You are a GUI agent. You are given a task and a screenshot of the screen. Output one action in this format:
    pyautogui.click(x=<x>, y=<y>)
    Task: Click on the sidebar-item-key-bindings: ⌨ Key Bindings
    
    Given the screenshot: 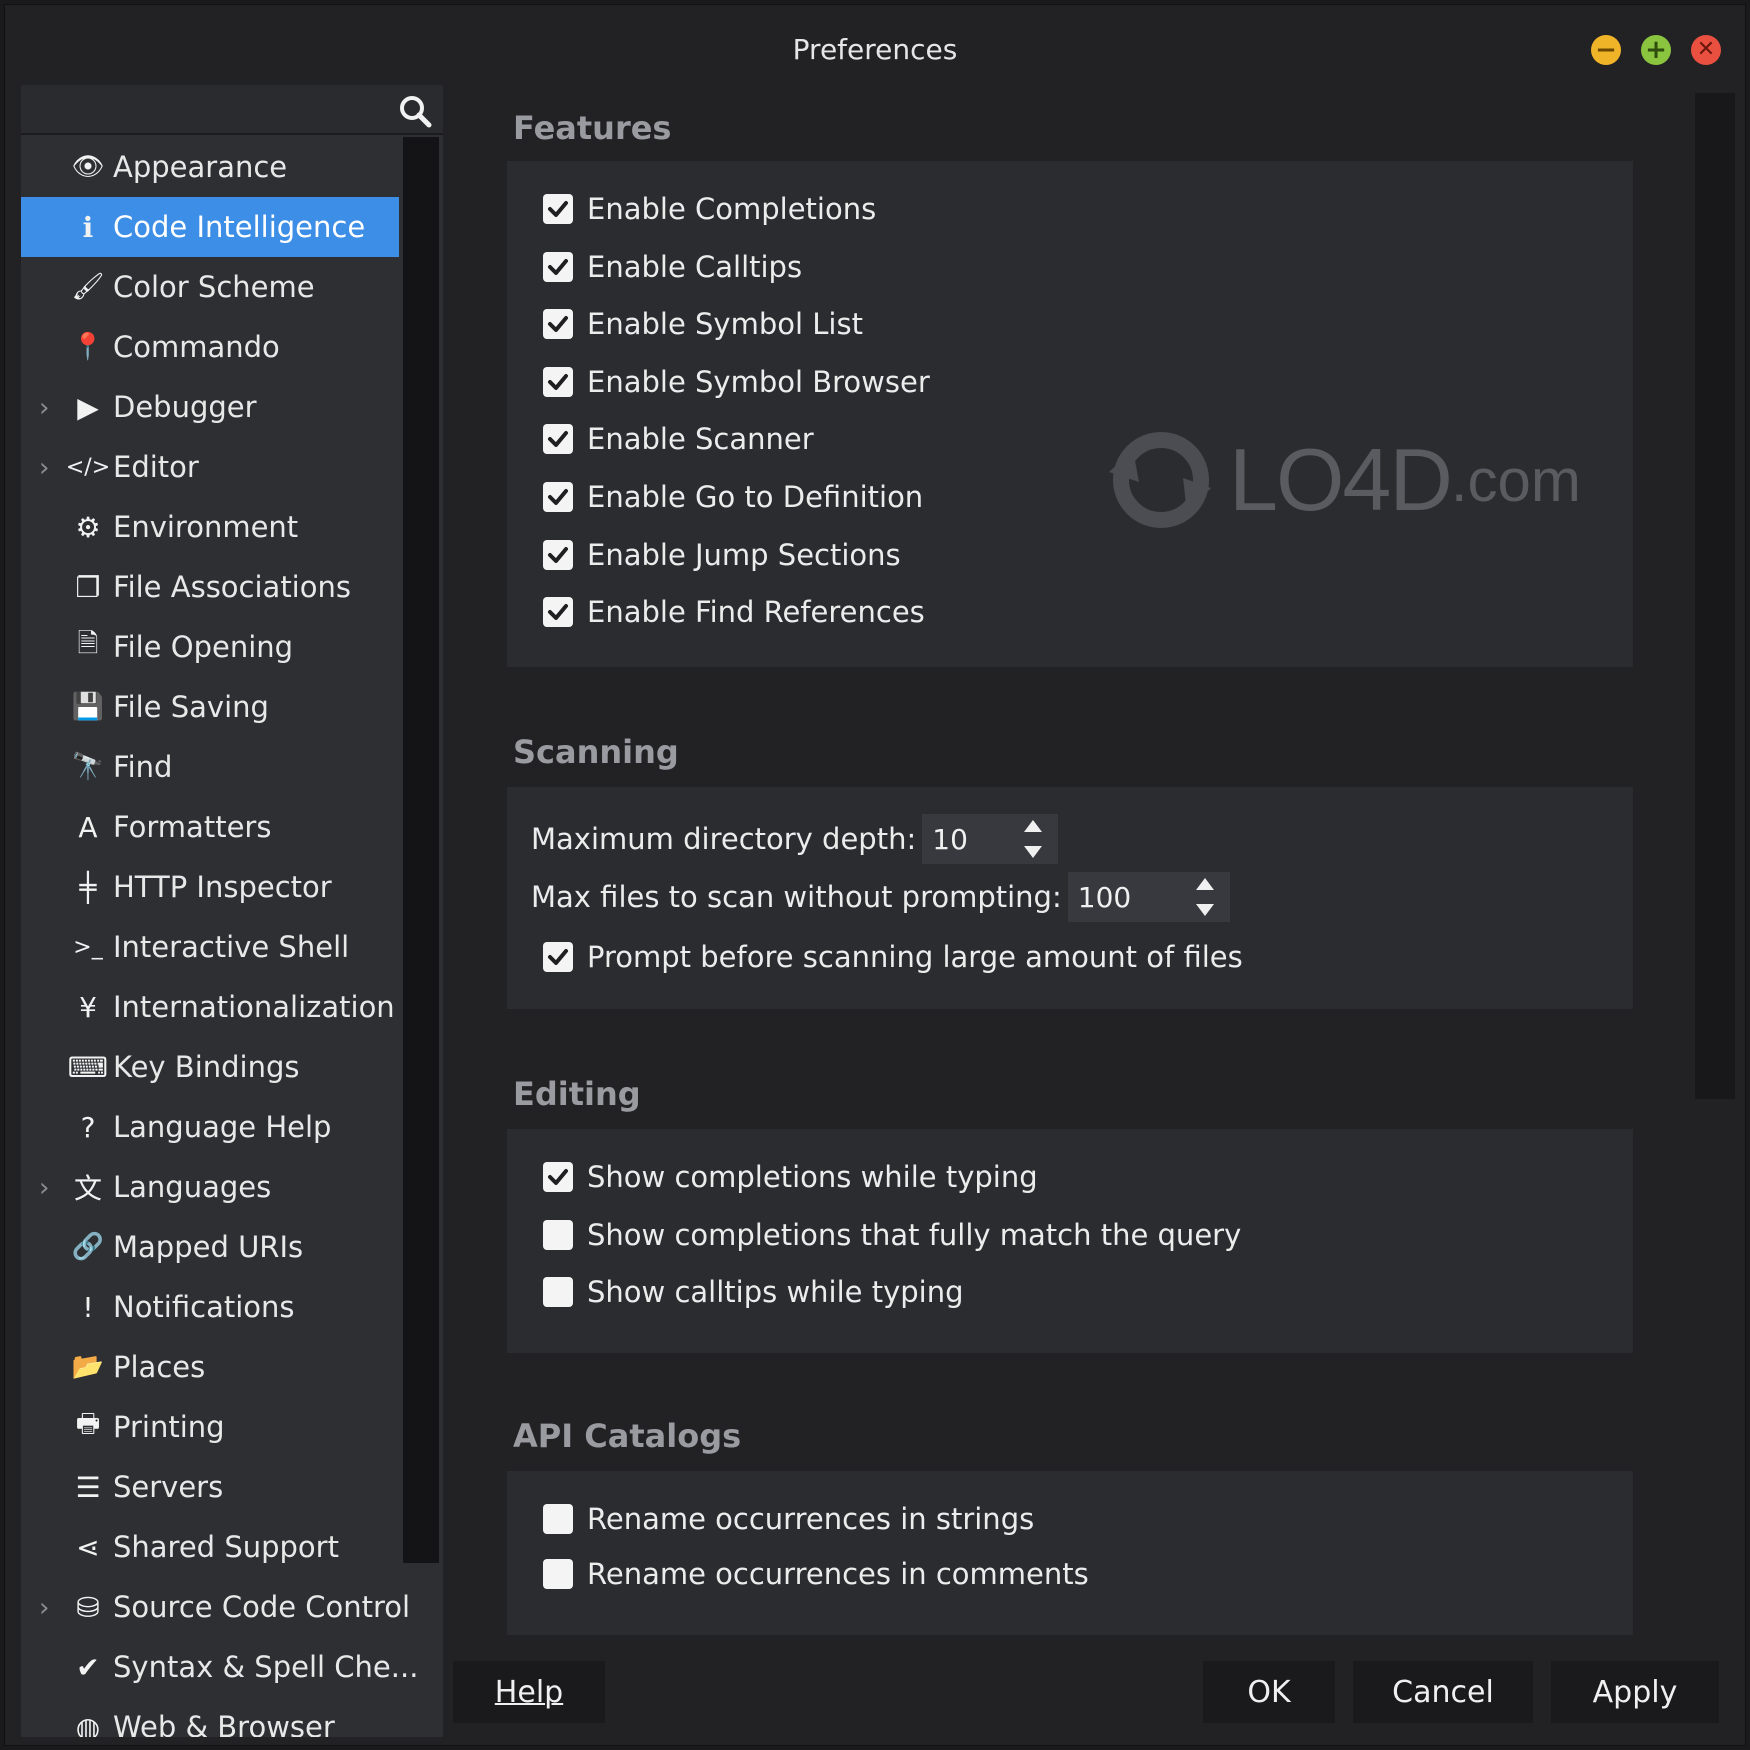 What is the action you would take?
    pyautogui.click(x=210, y=1067)
    